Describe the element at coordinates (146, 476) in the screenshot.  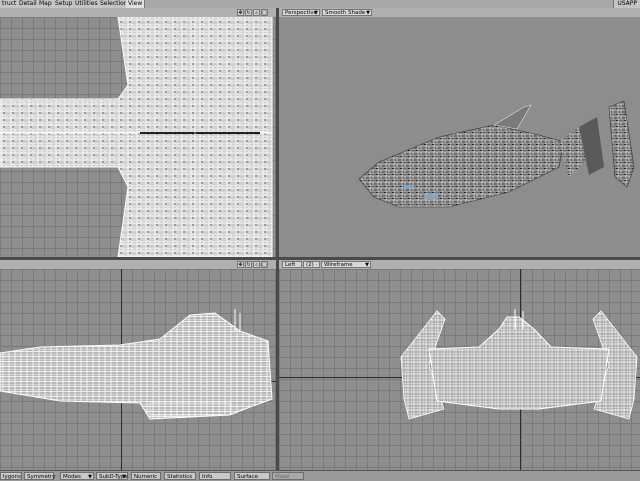
I see `numeric-button: Numeric` at that location.